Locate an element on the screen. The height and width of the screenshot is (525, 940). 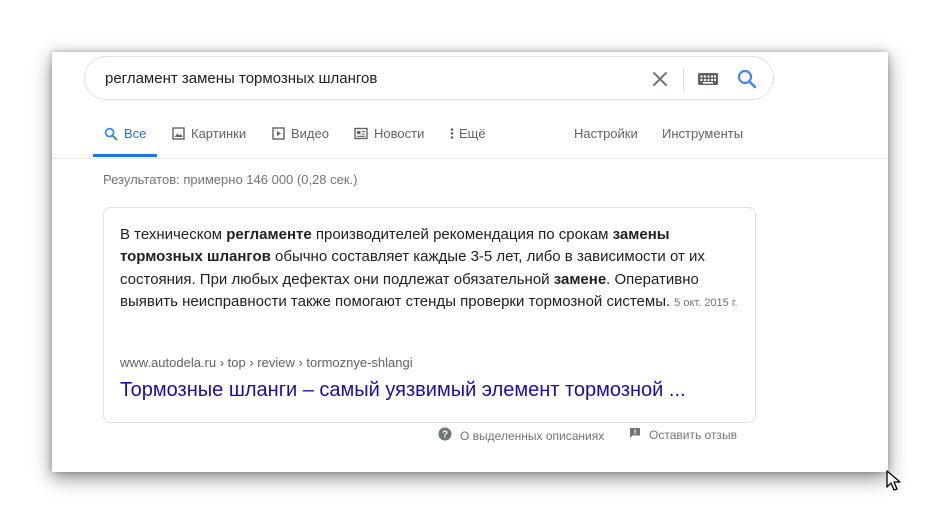
snippet-part-highlight: замене is located at coordinates (580, 279).